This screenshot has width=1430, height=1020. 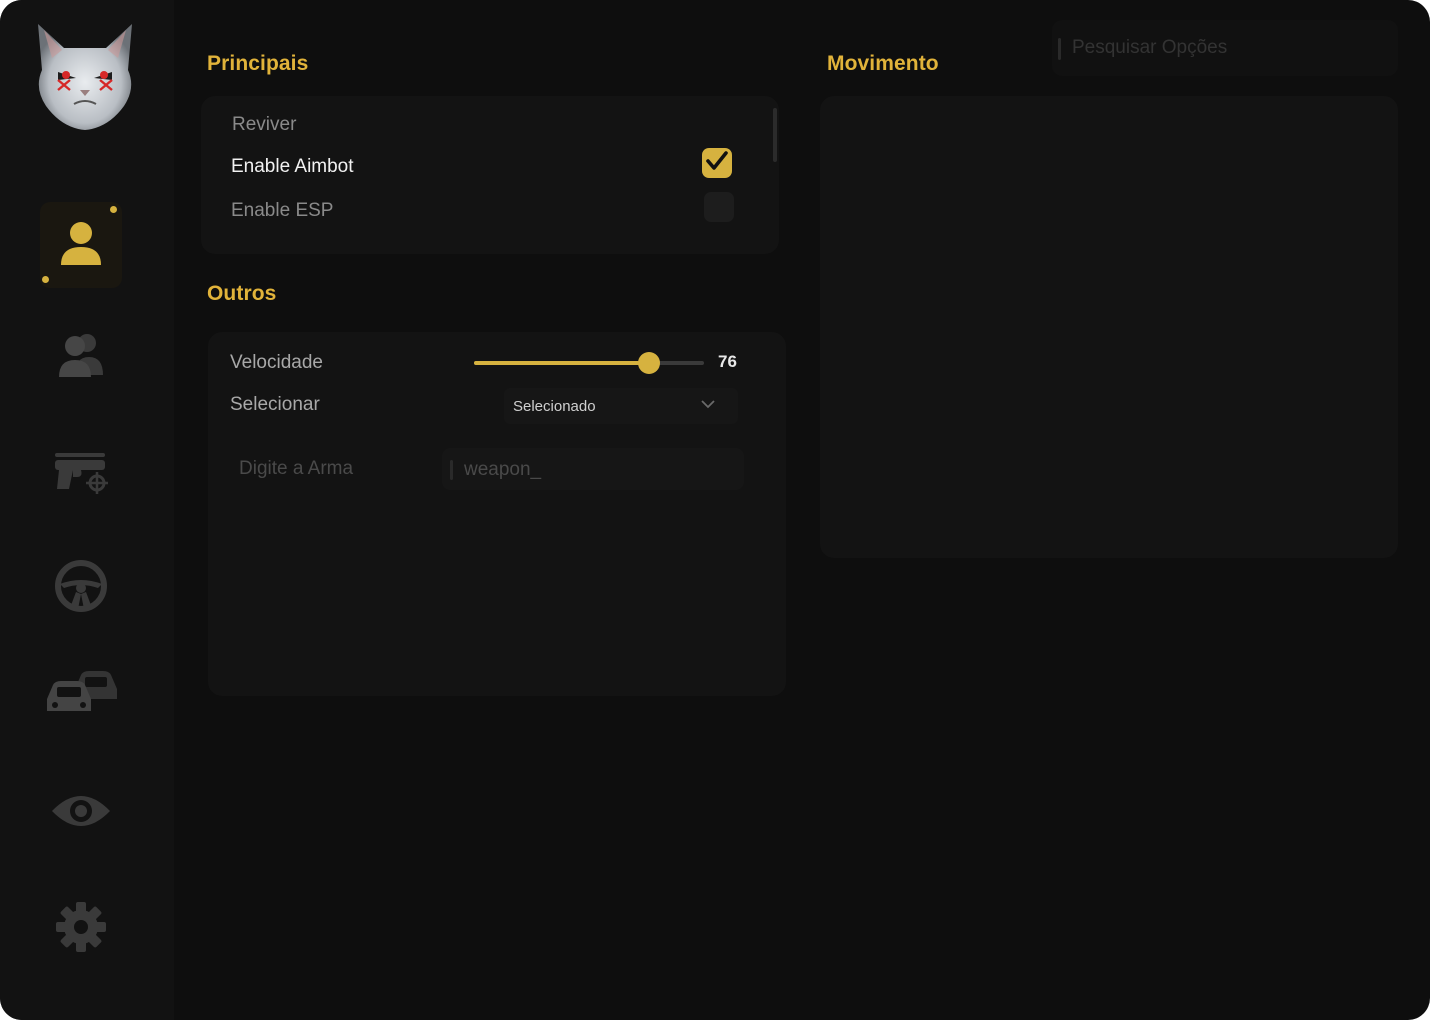 I want to click on steering-wheel-icon, so click(x=81, y=588).